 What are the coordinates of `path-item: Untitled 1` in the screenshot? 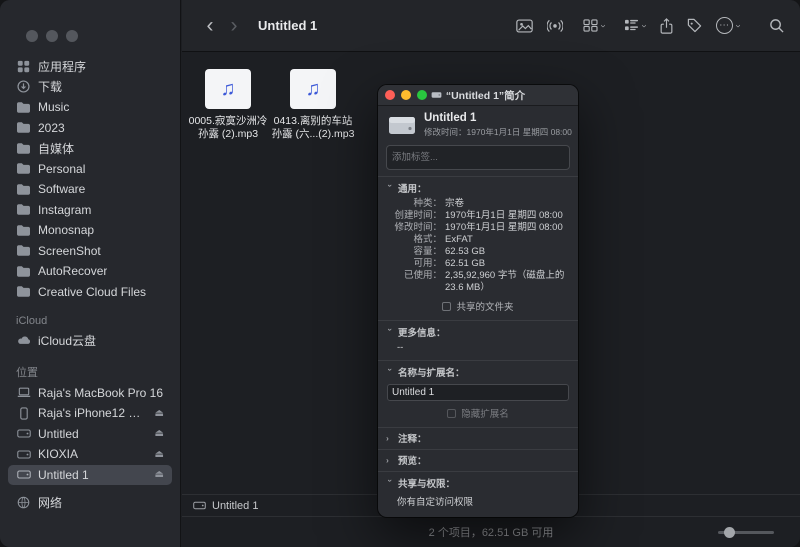 It's located at (235, 506).